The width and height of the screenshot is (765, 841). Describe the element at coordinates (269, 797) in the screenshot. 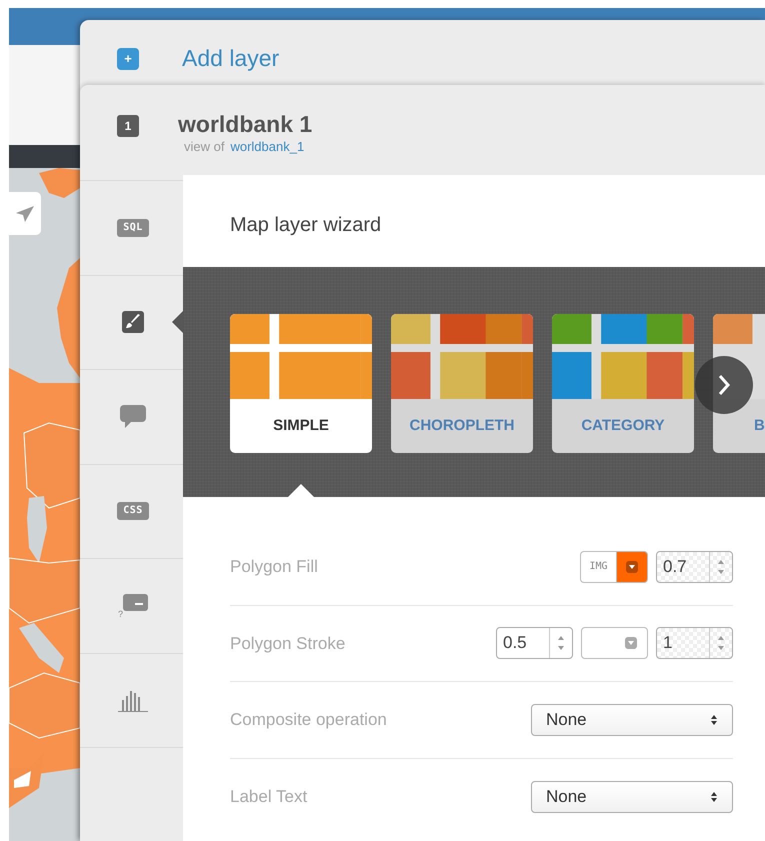

I see `property-label: Label Text` at that location.